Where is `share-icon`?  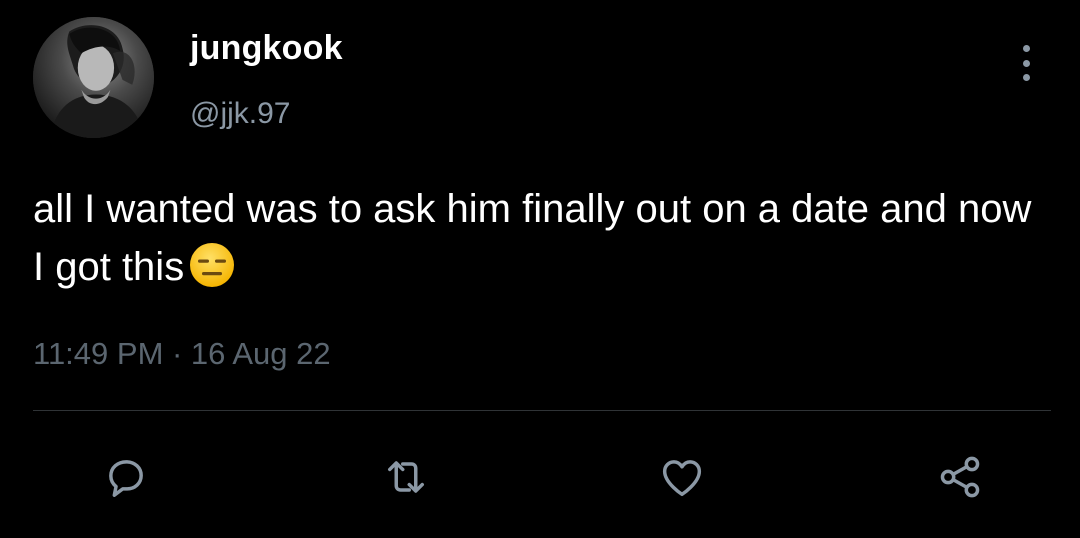
share-icon is located at coordinates (960, 477).